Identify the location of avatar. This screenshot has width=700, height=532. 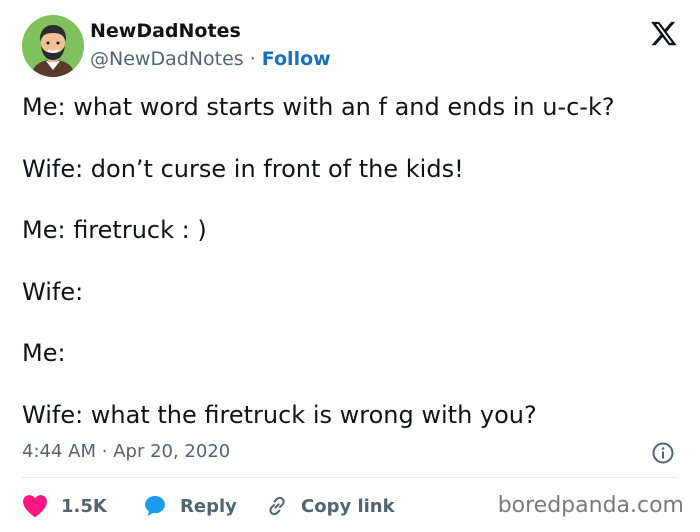
(53, 46).